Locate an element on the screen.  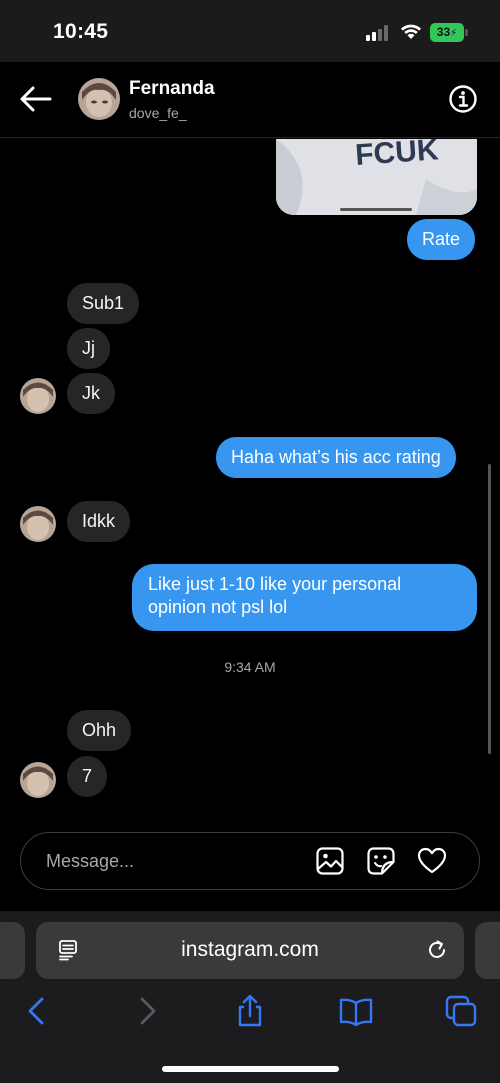
reload-icon is located at coordinates (437, 950).